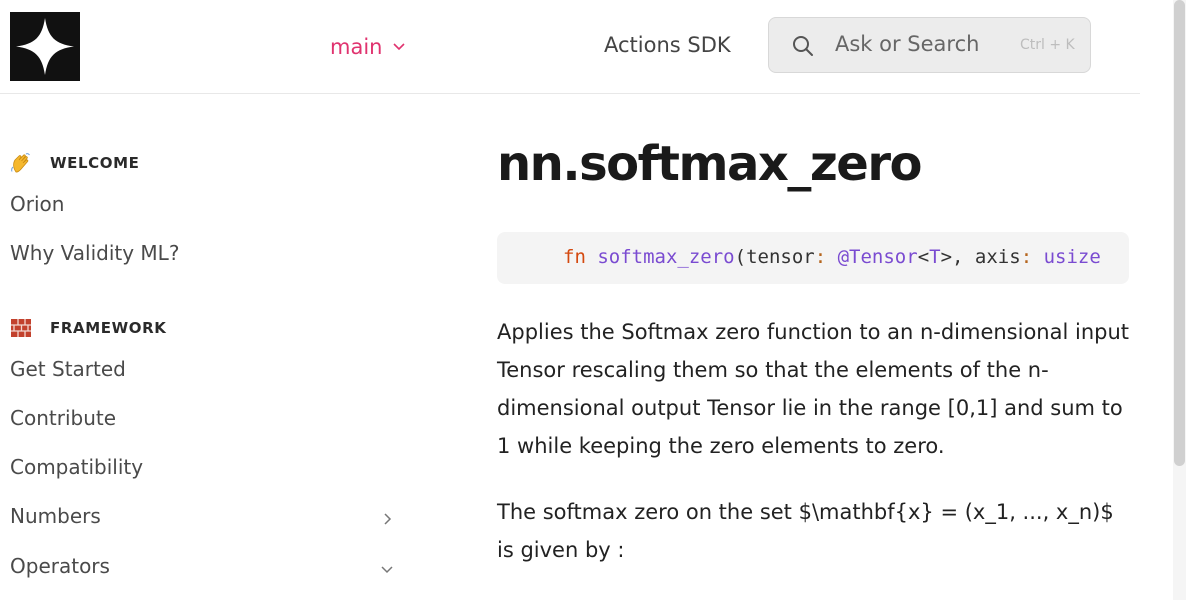 The width and height of the screenshot is (1186, 600). What do you see at coordinates (872, 257) in the screenshot?
I see `code-type: @Tensor` at bounding box center [872, 257].